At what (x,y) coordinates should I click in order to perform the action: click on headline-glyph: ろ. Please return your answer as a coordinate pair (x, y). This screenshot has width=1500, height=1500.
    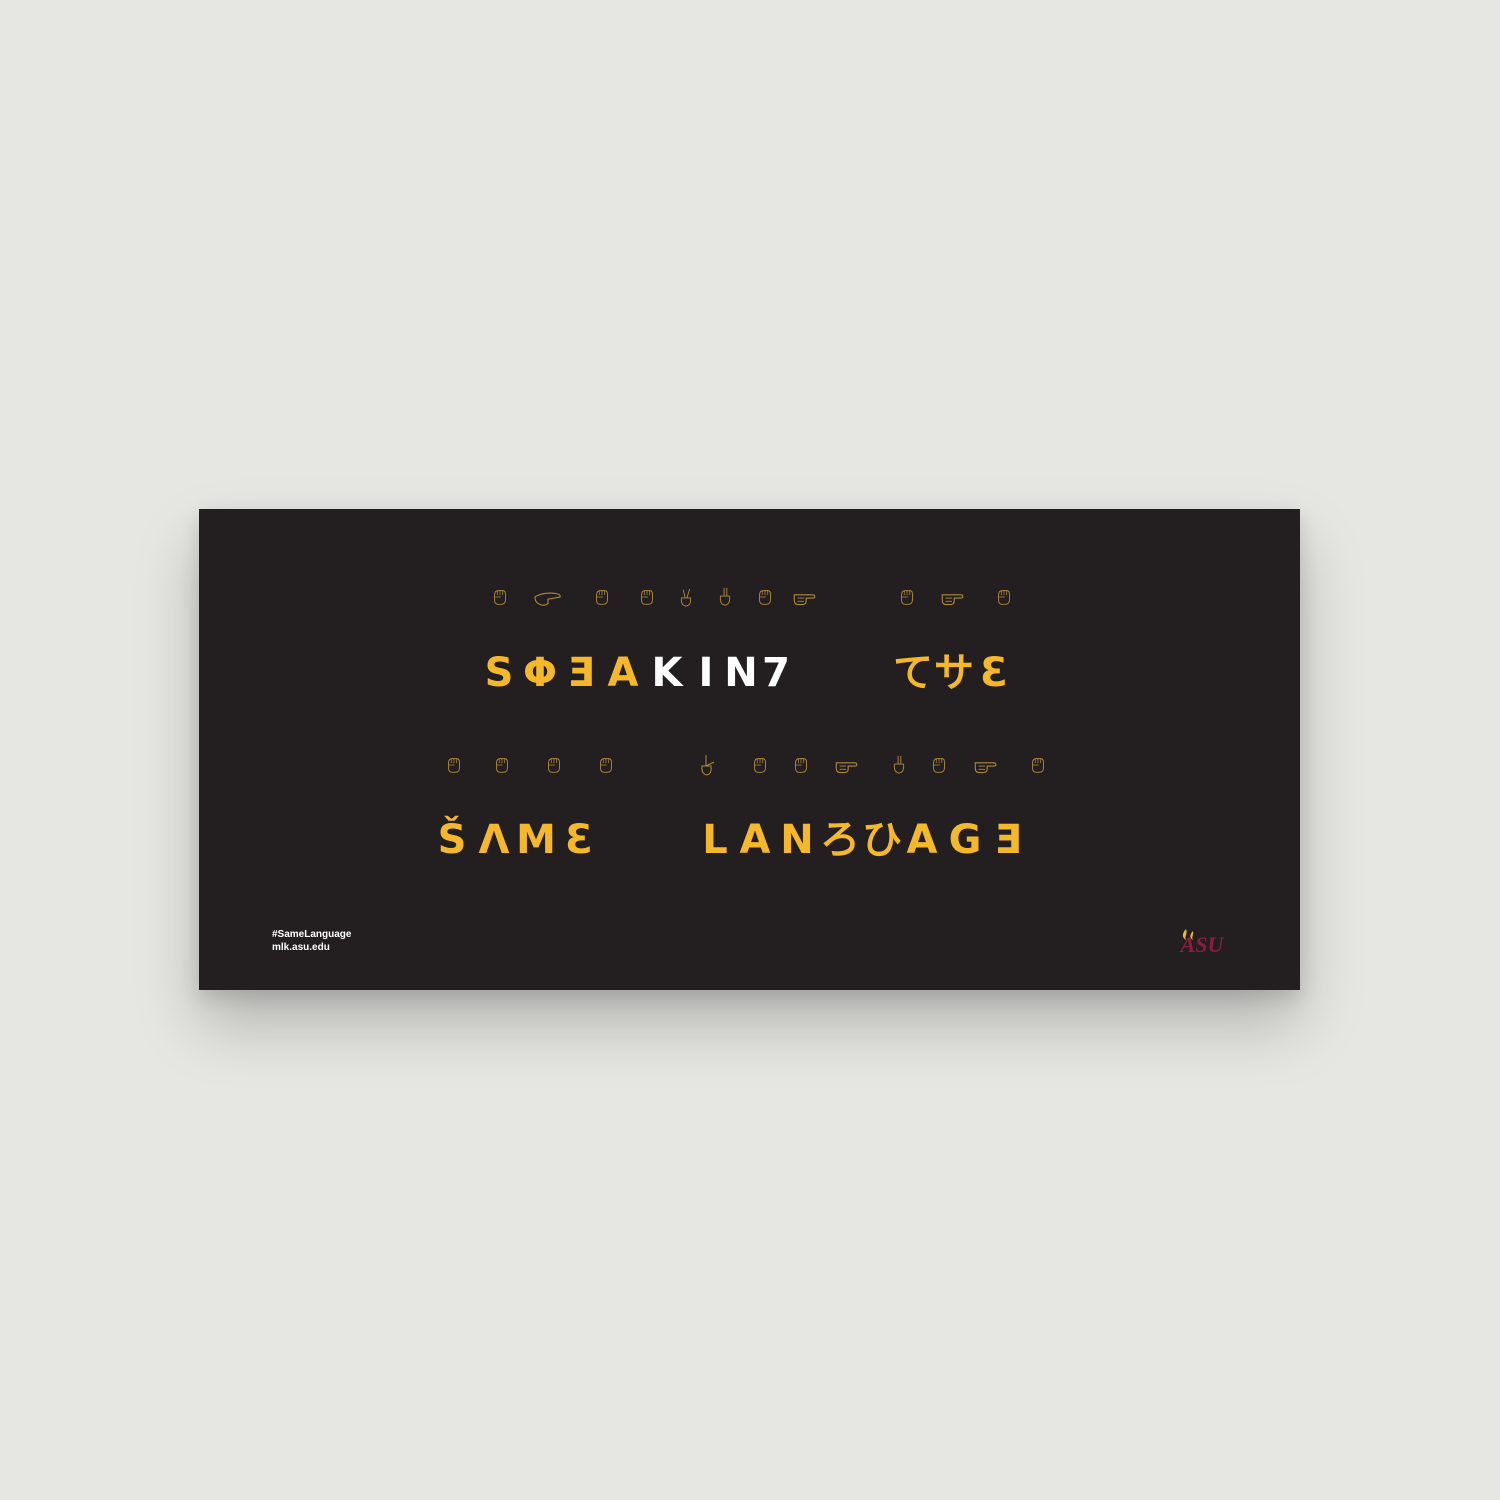
    Looking at the image, I should click on (840, 840).